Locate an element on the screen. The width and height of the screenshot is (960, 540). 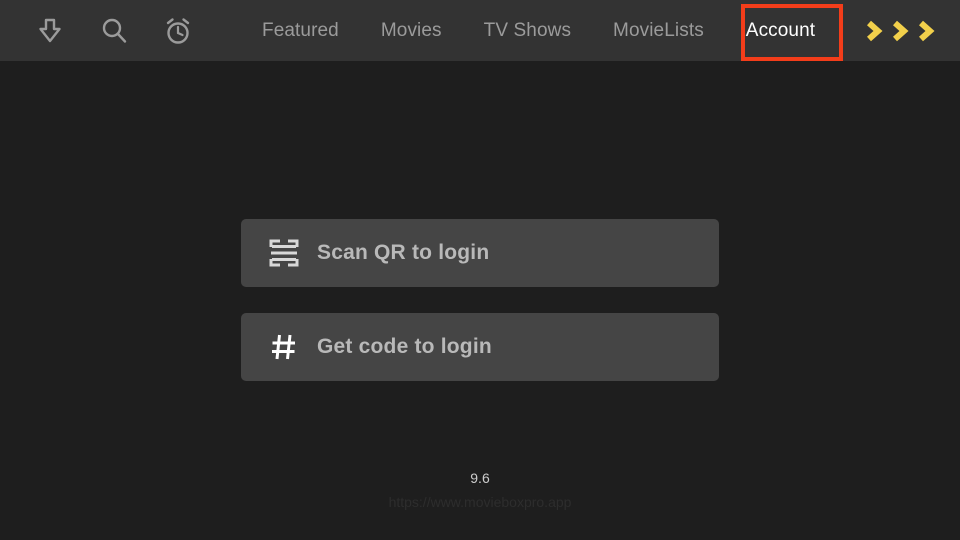
nav-tab-account: Account is located at coordinates (780, 30).